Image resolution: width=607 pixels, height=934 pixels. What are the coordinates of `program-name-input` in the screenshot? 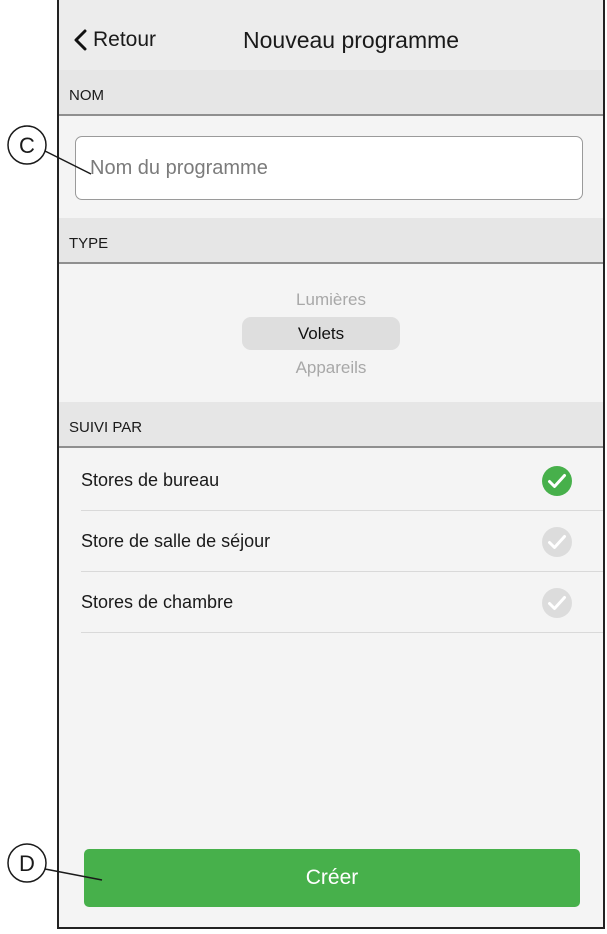 It's located at (329, 168).